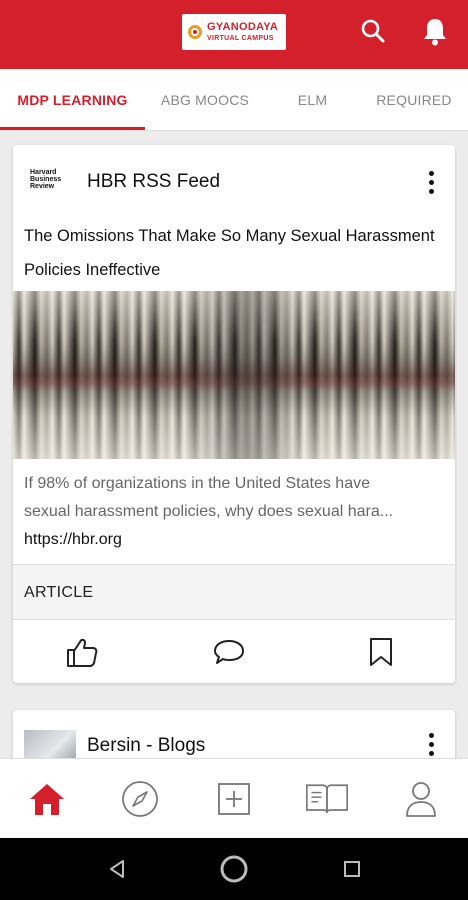  I want to click on person-icon, so click(421, 799).